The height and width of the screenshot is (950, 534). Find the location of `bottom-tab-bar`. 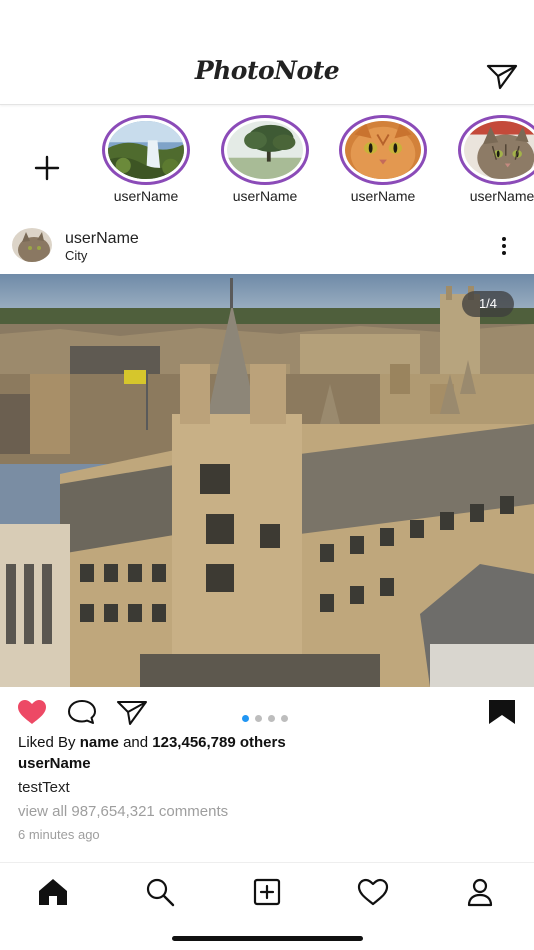

bottom-tab-bar is located at coordinates (267, 892).